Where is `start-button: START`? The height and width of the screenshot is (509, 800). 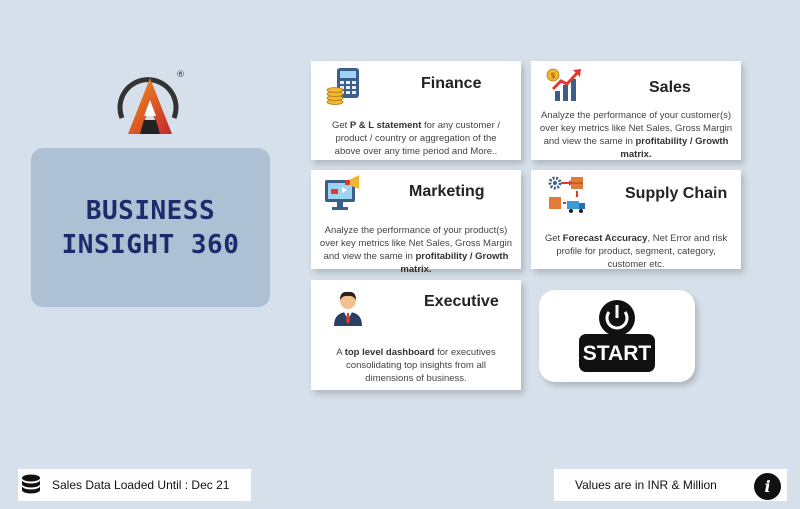
start-button: START is located at coordinates (617, 336).